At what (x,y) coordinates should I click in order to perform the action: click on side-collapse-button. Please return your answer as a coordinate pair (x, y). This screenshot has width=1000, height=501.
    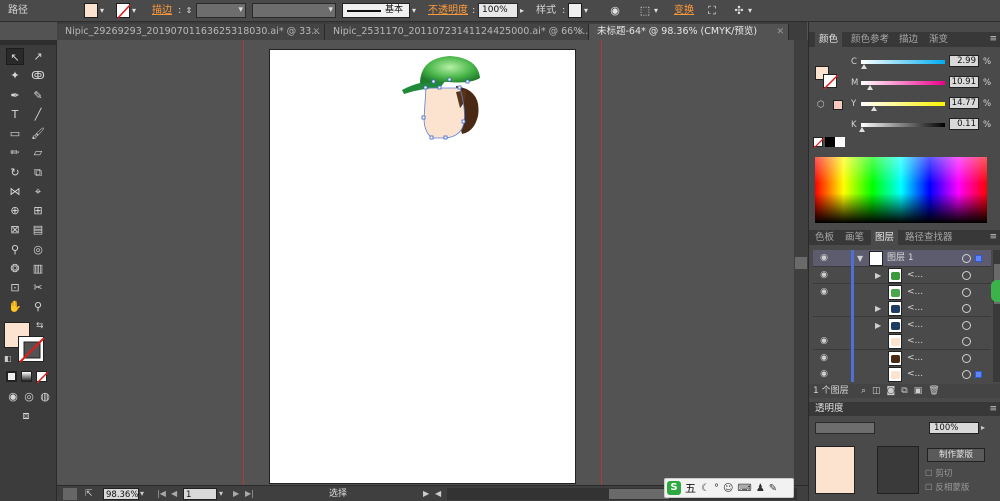
    Looking at the image, I should click on (995, 291).